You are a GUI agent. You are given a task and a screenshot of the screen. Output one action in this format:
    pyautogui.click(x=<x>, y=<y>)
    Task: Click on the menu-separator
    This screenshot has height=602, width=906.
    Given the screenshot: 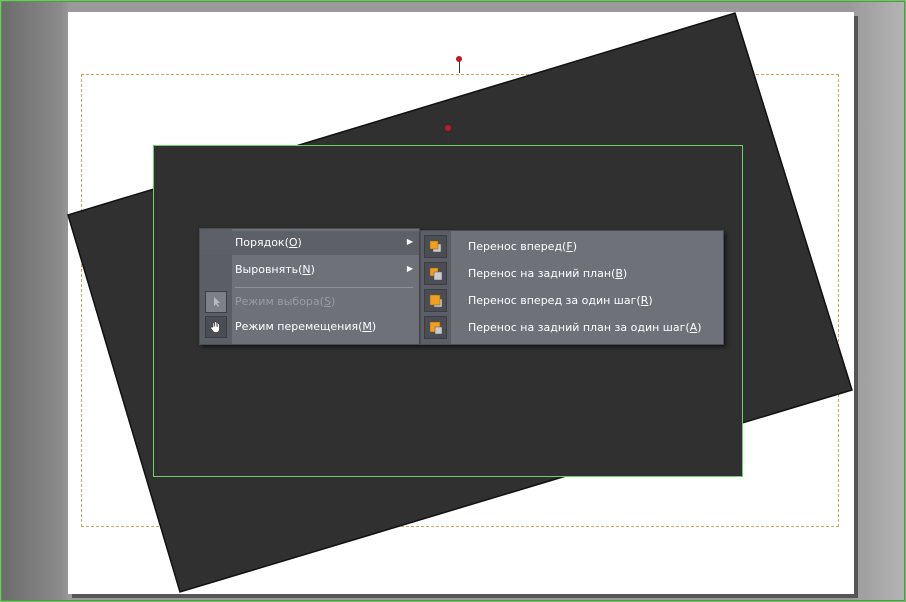 What is the action you would take?
    pyautogui.click(x=324, y=287)
    